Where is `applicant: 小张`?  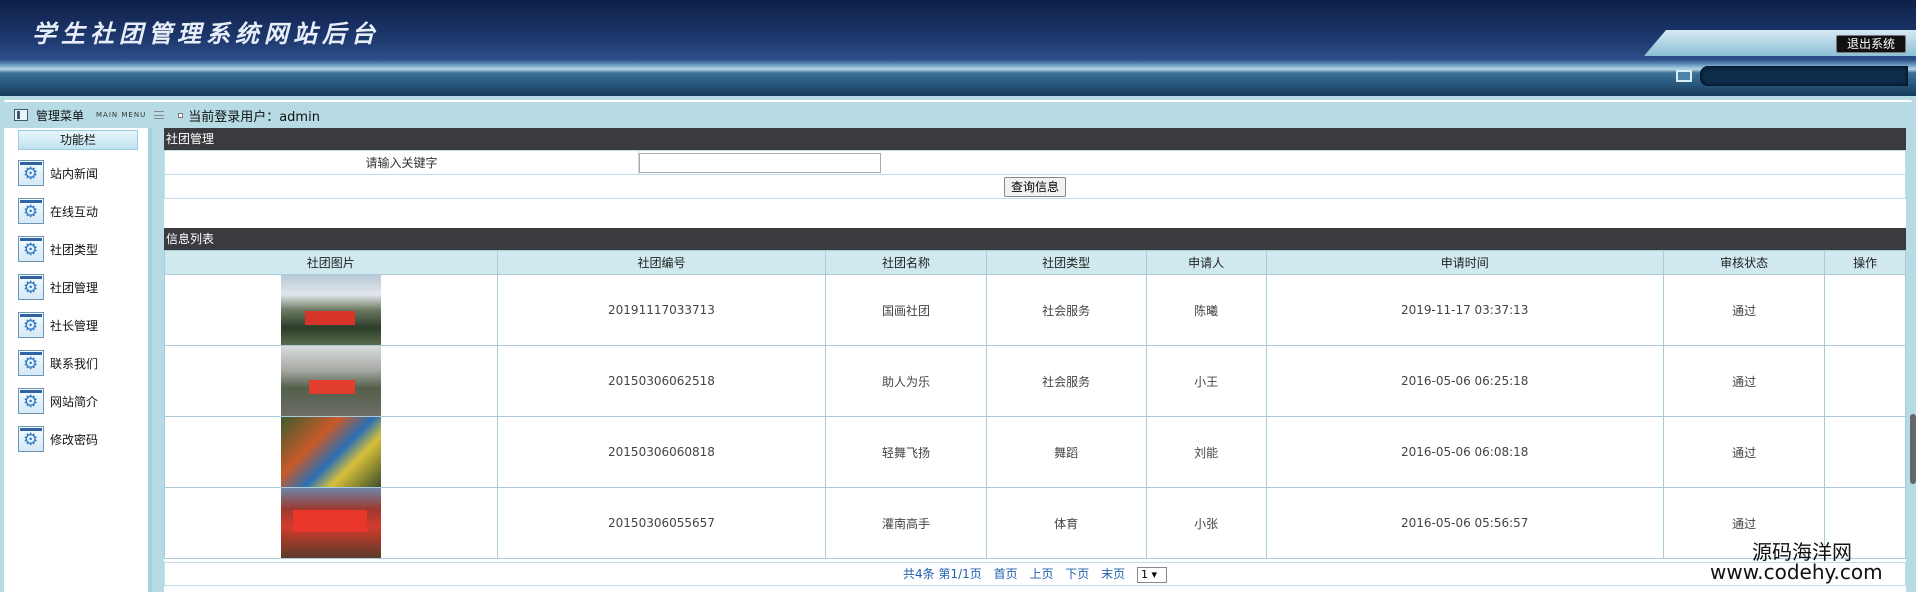 applicant: 小张 is located at coordinates (1206, 523).